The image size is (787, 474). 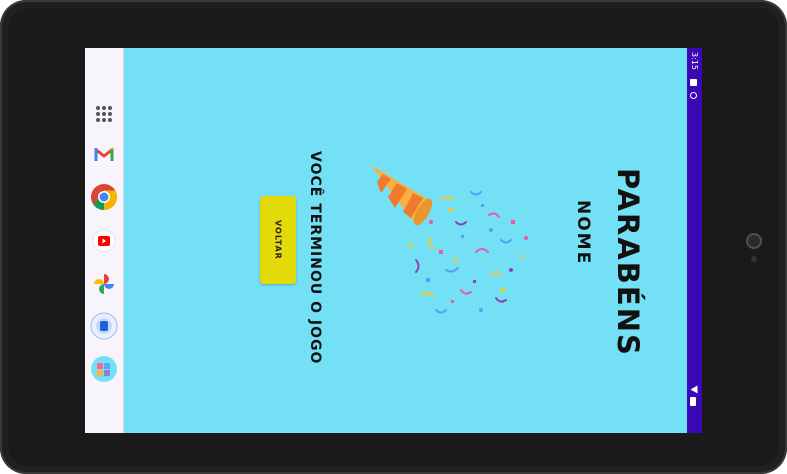 I want to click on chrome-icon, so click(x=104, y=197).